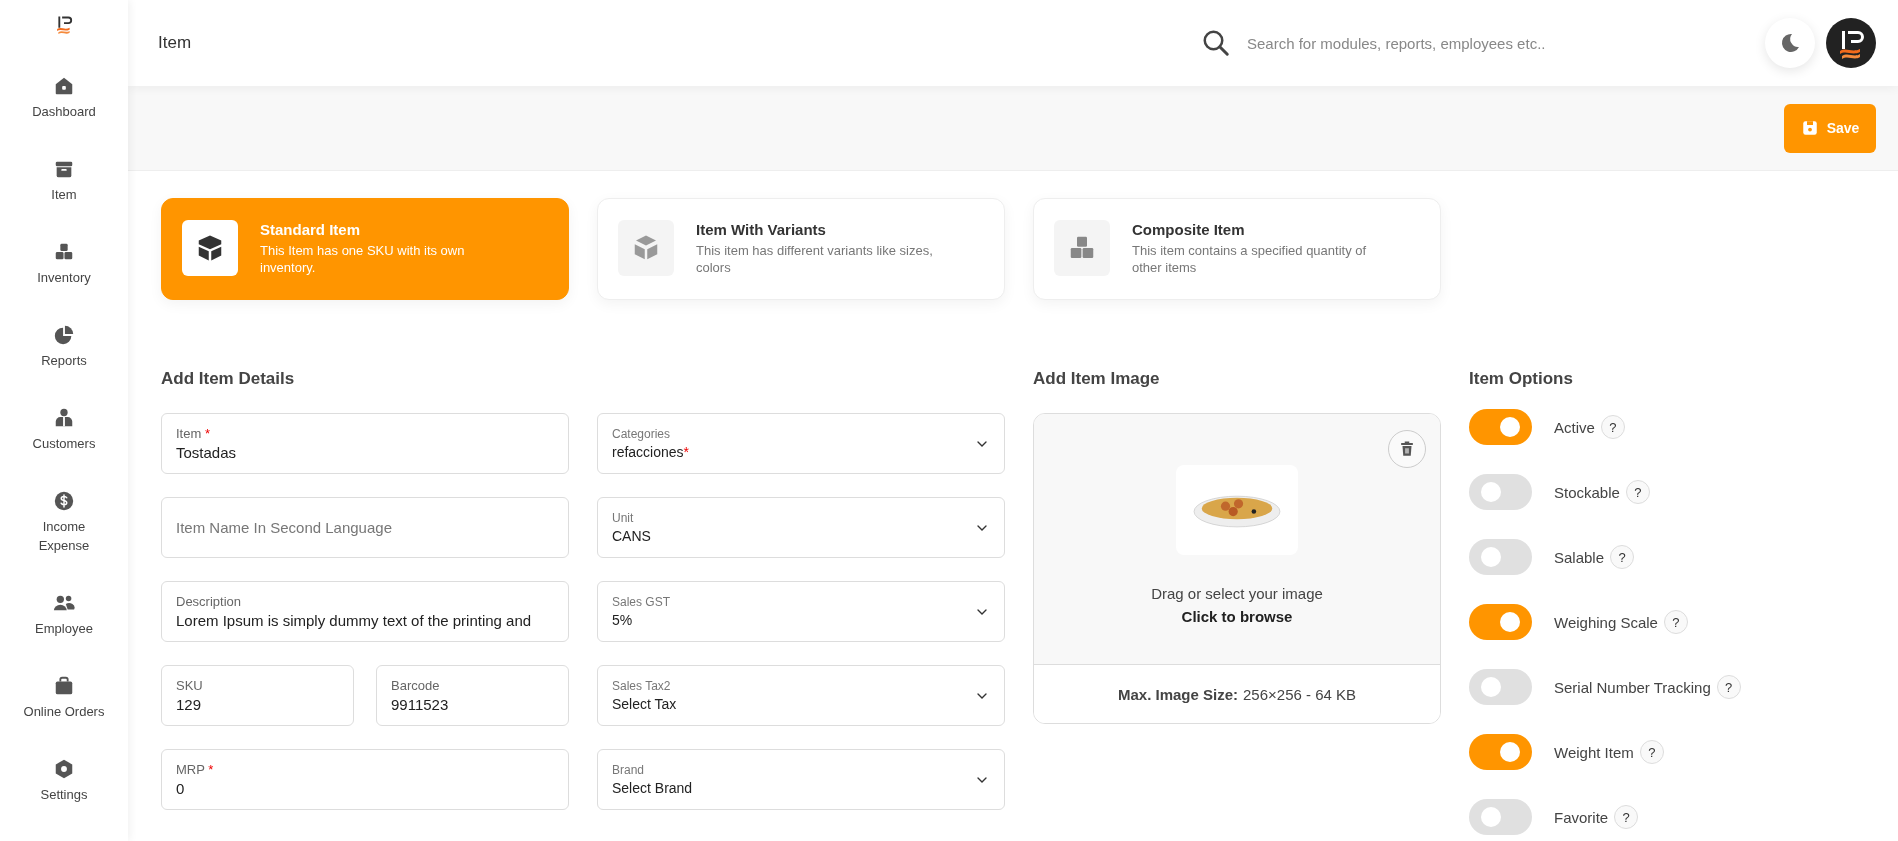  Describe the element at coordinates (365, 527) in the screenshot. I see `input-field: Item Name In Second Language` at that location.